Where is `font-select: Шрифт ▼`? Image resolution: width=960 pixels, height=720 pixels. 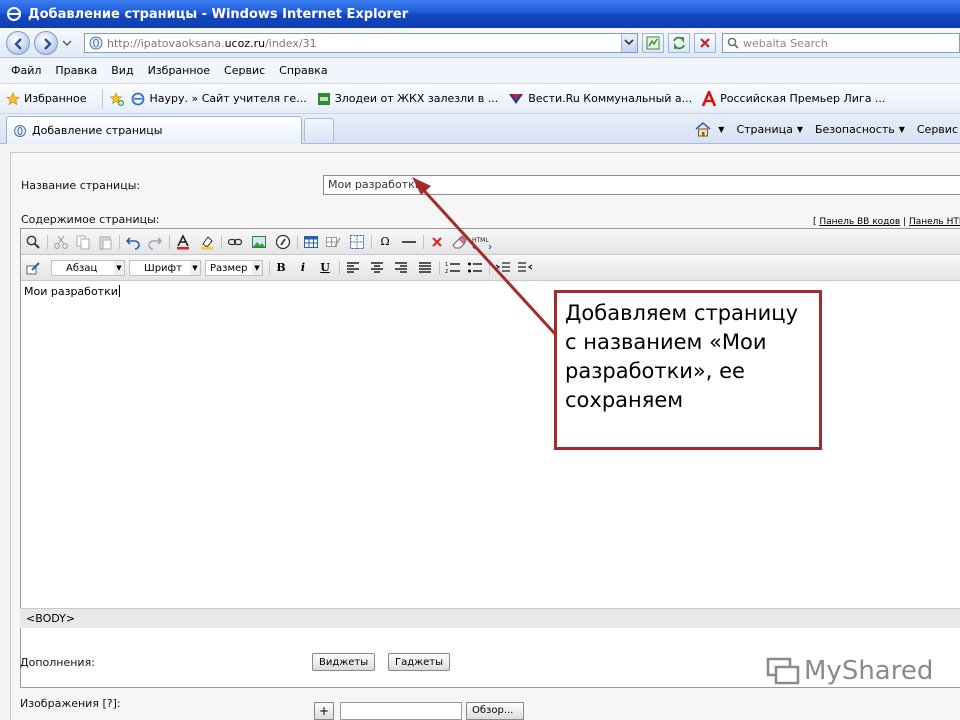 font-select: Шрифт ▼ is located at coordinates (165, 268).